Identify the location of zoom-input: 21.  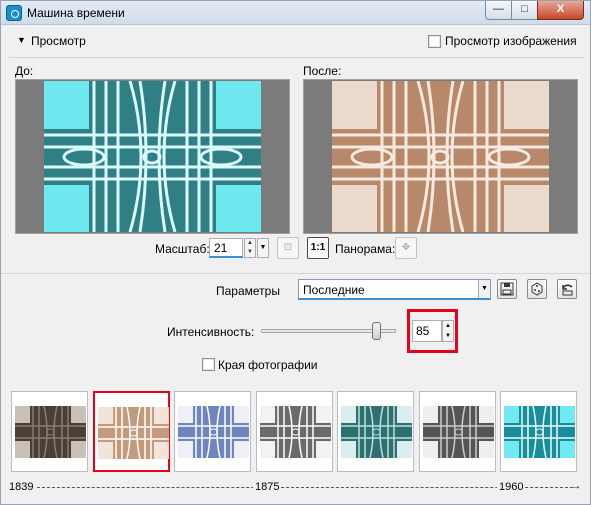
(226, 248).